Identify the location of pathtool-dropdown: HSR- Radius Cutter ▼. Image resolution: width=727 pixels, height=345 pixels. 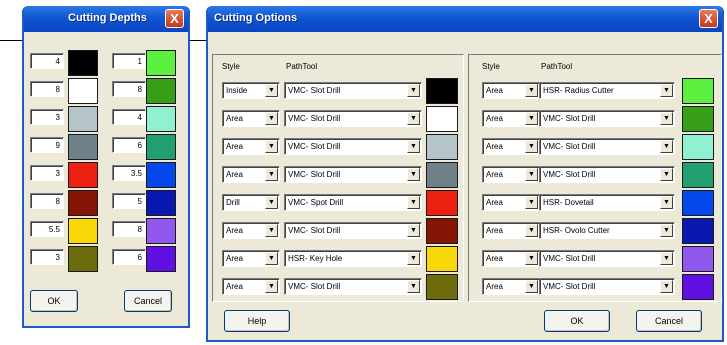
(607, 90).